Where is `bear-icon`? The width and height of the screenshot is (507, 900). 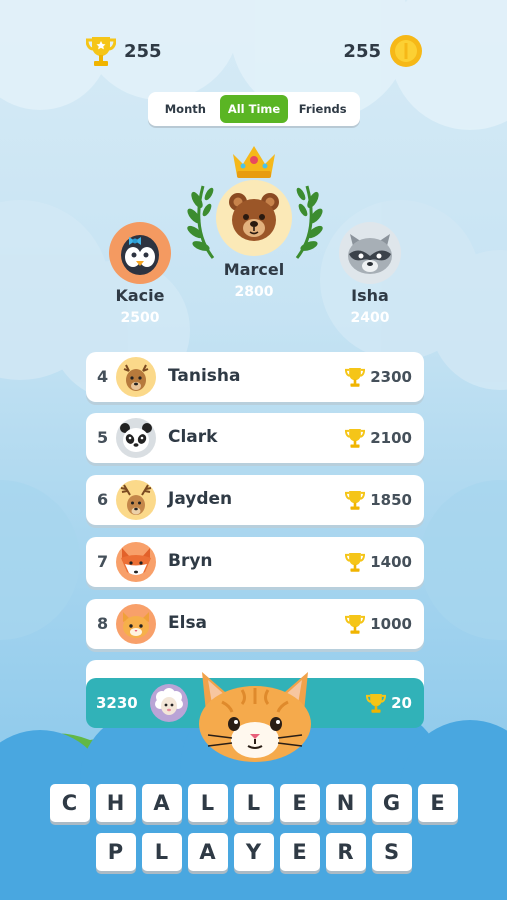
bear-icon is located at coordinates (254, 217).